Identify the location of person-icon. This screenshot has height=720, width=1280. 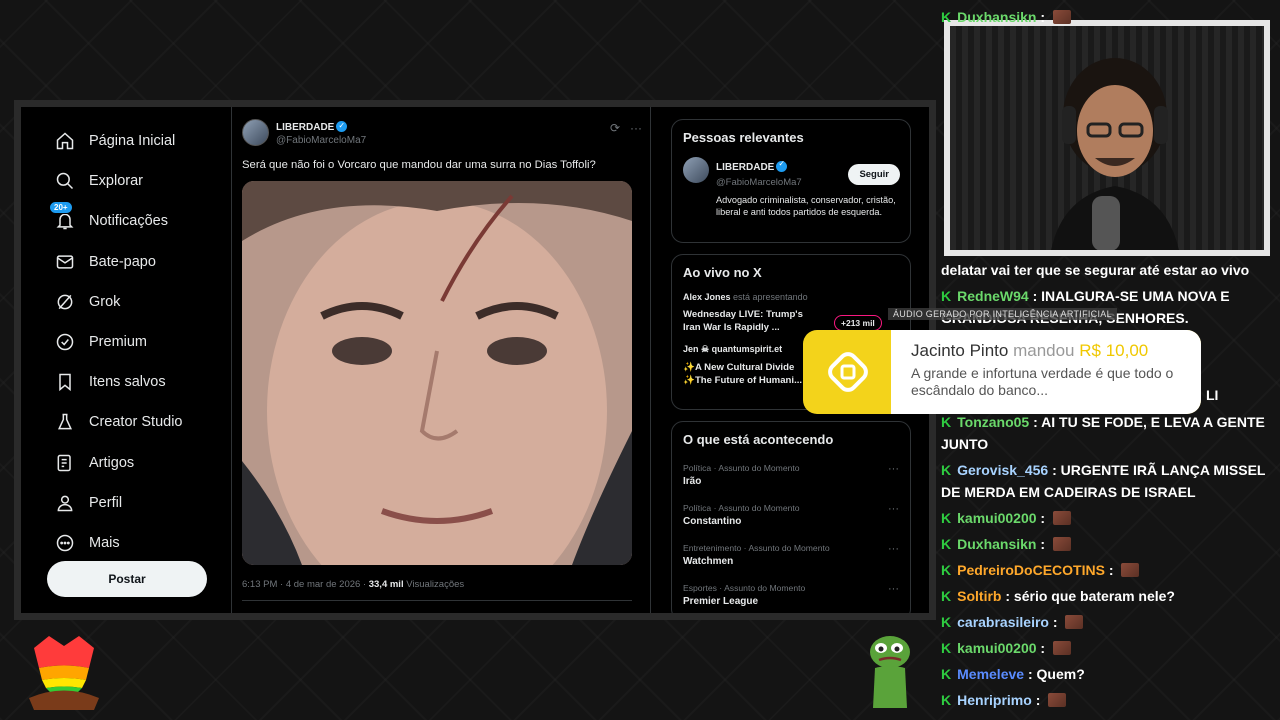
(65, 503).